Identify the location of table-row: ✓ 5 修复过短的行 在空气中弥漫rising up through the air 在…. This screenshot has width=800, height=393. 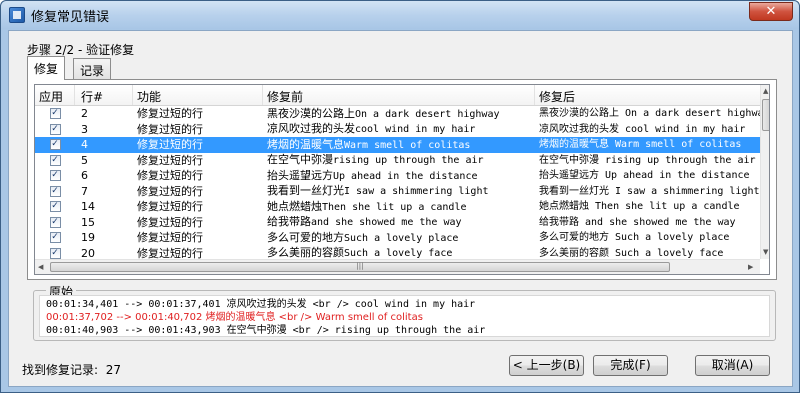
(397, 161).